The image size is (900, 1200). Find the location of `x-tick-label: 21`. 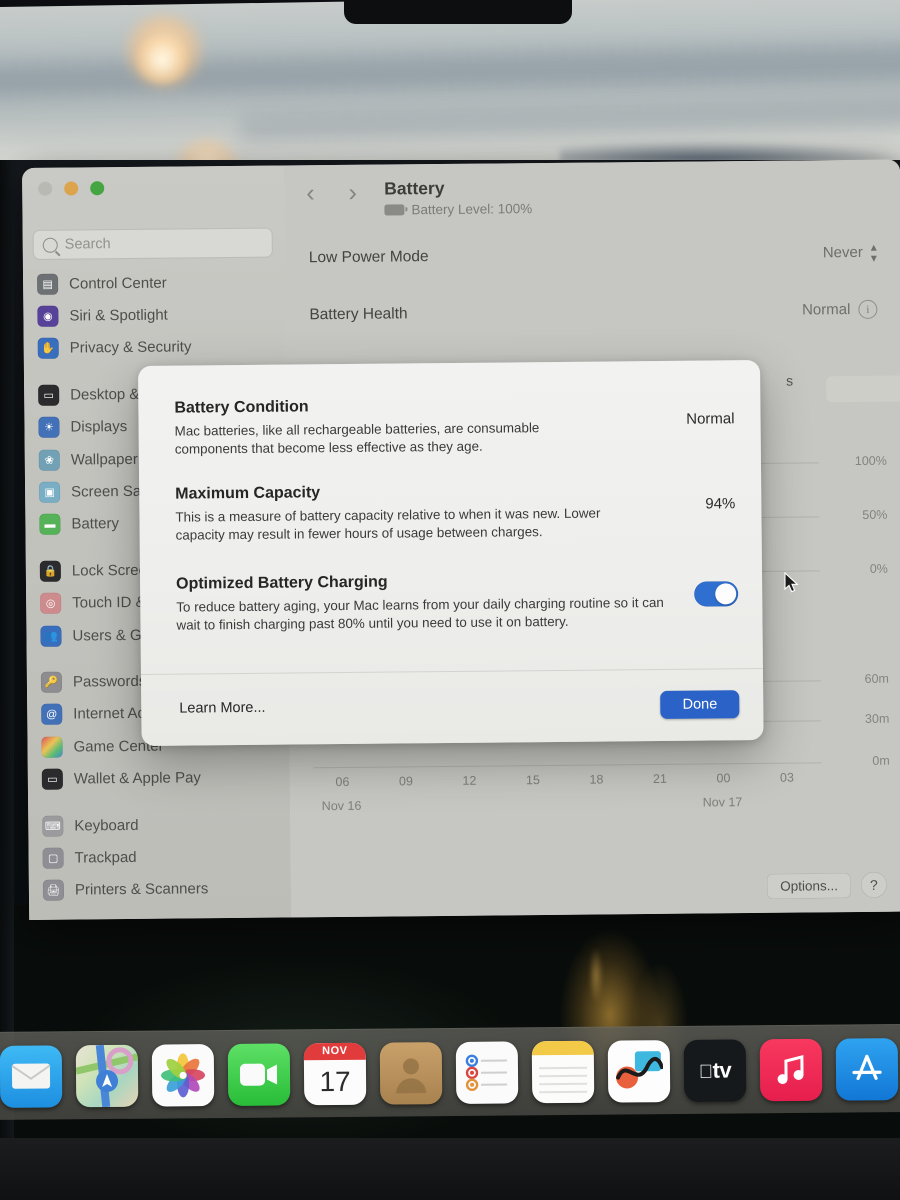

x-tick-label: 21 is located at coordinates (659, 778).